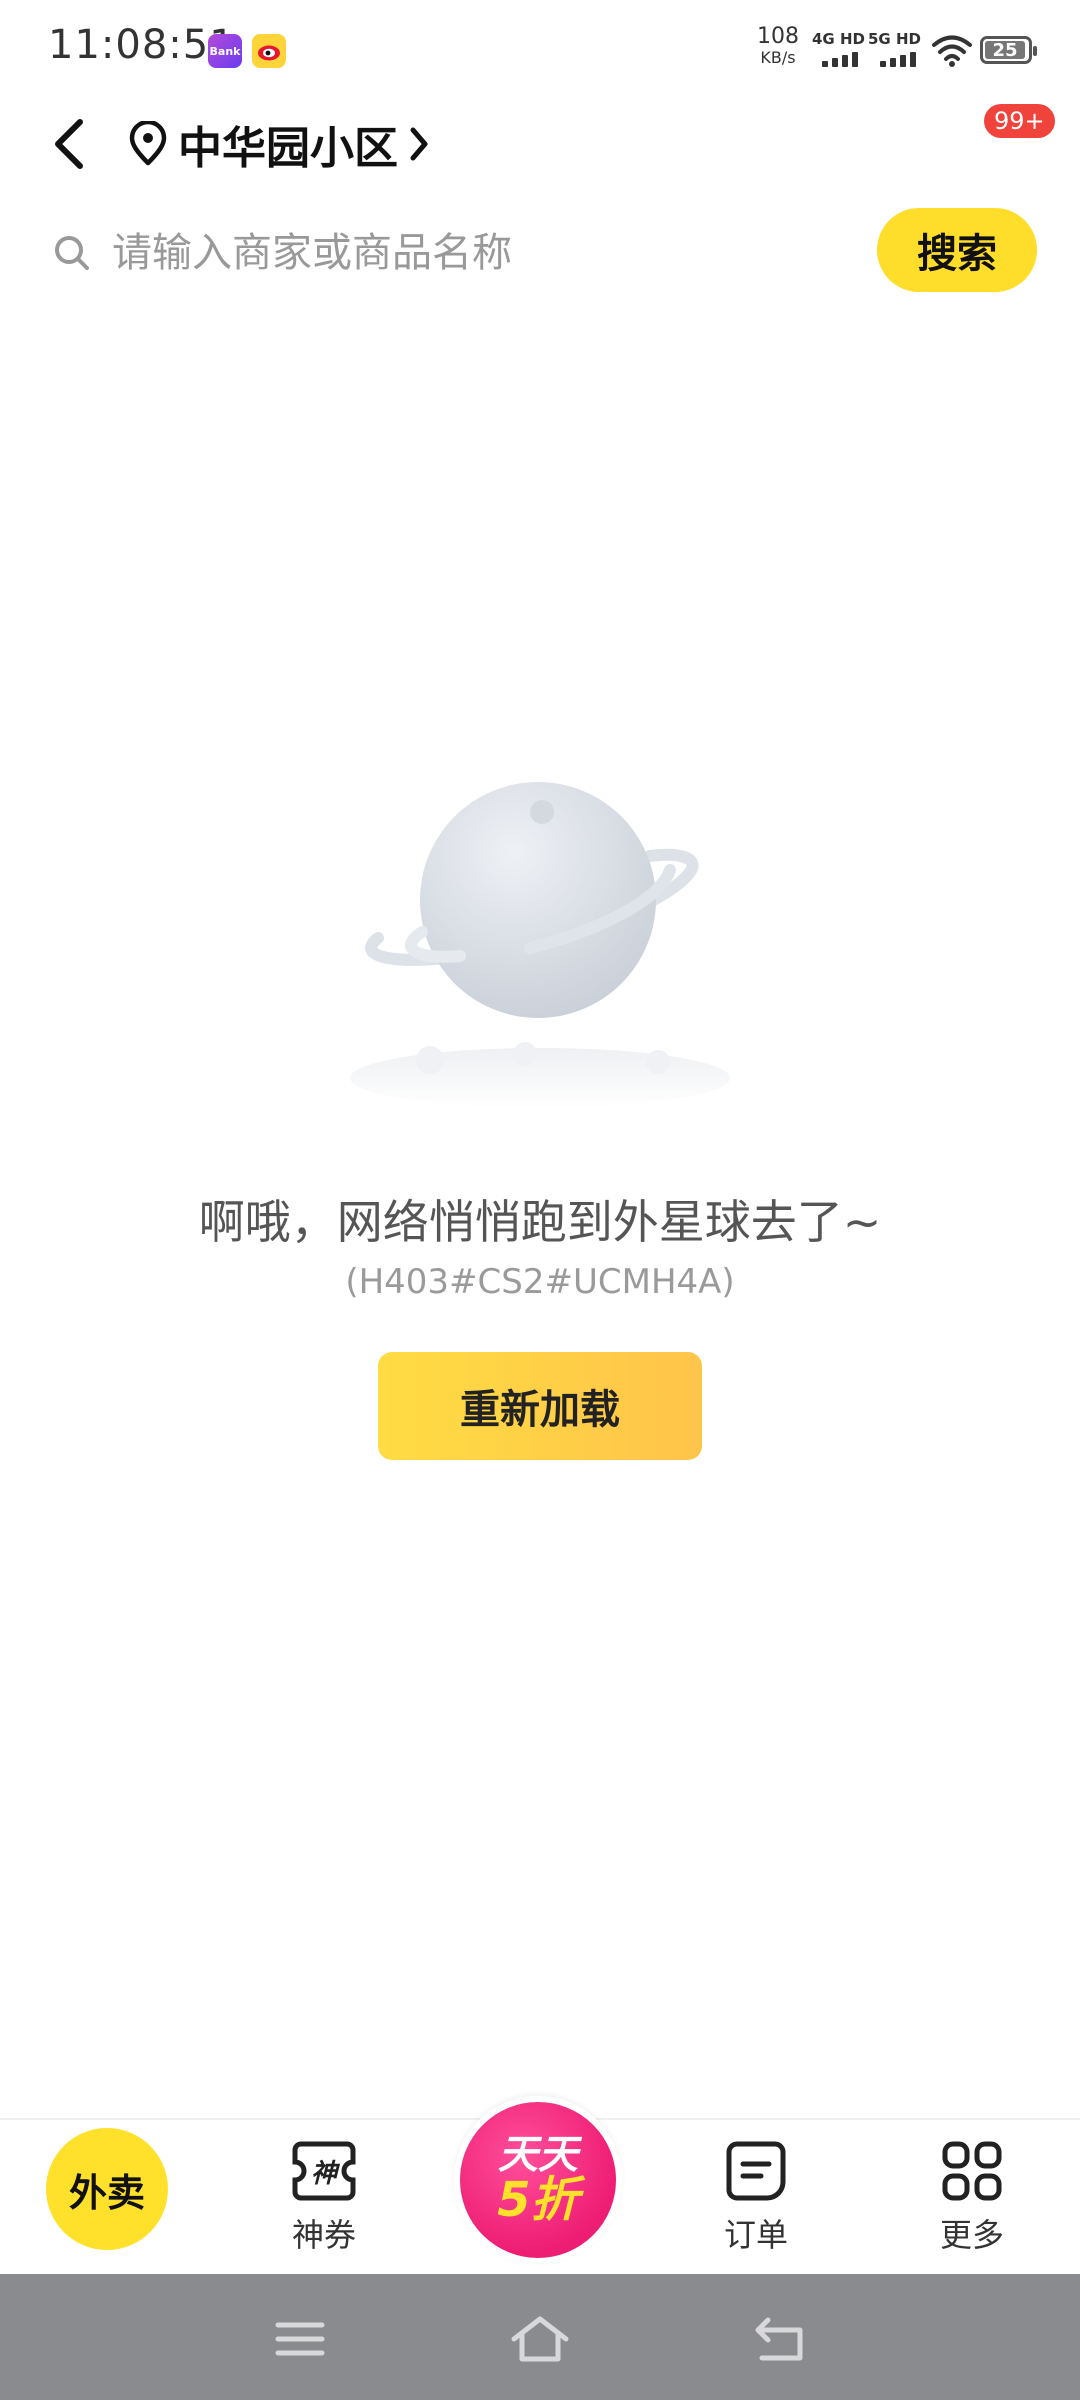 This screenshot has width=1080, height=2400. What do you see at coordinates (225, 51) in the screenshot?
I see `bank-app-icon: Bank` at bounding box center [225, 51].